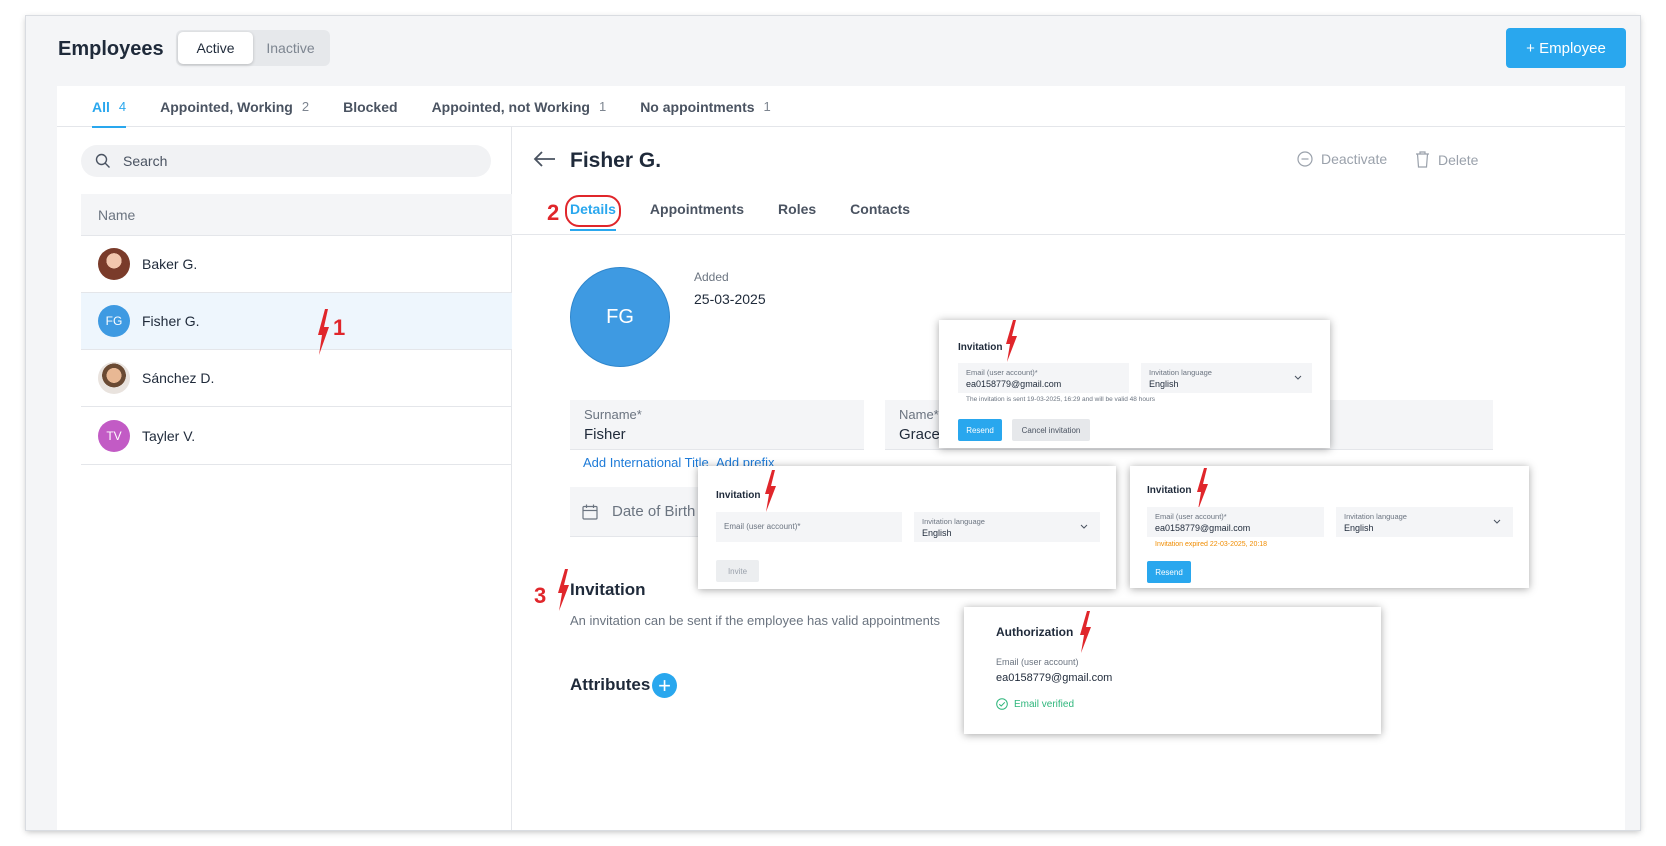 The height and width of the screenshot is (846, 1666). What do you see at coordinates (1446, 159) in the screenshot?
I see `delete-button: Delete` at bounding box center [1446, 159].